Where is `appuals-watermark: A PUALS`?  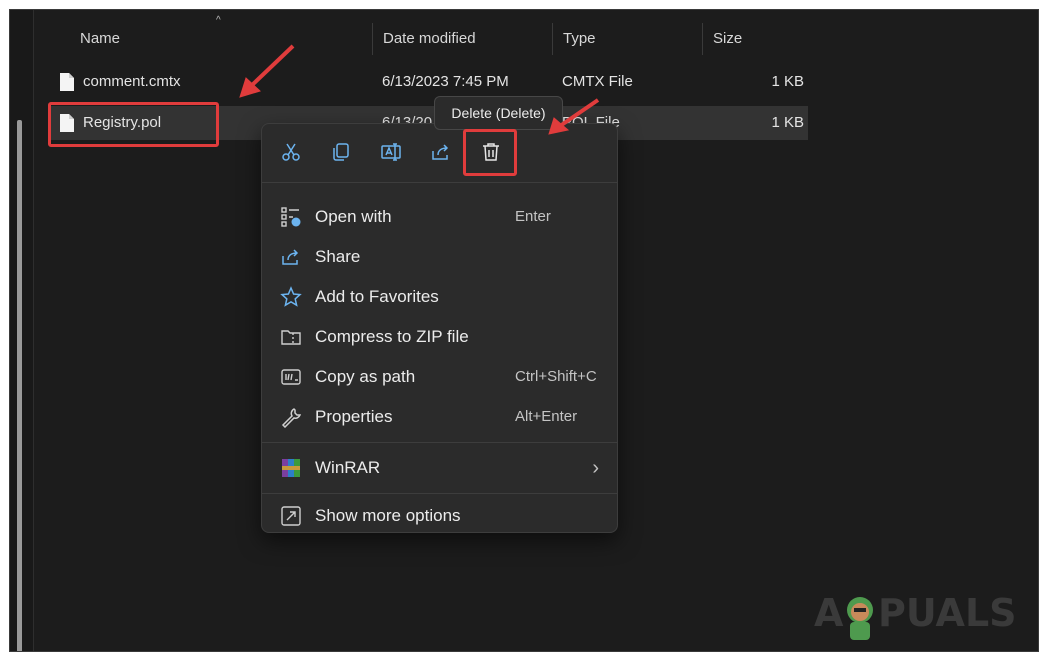
appuals-watermark: A PUALS is located at coordinates (915, 615).